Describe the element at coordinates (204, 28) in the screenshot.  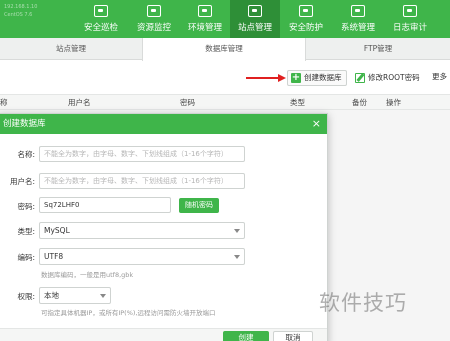
I see `nav-label: 环境管理` at that location.